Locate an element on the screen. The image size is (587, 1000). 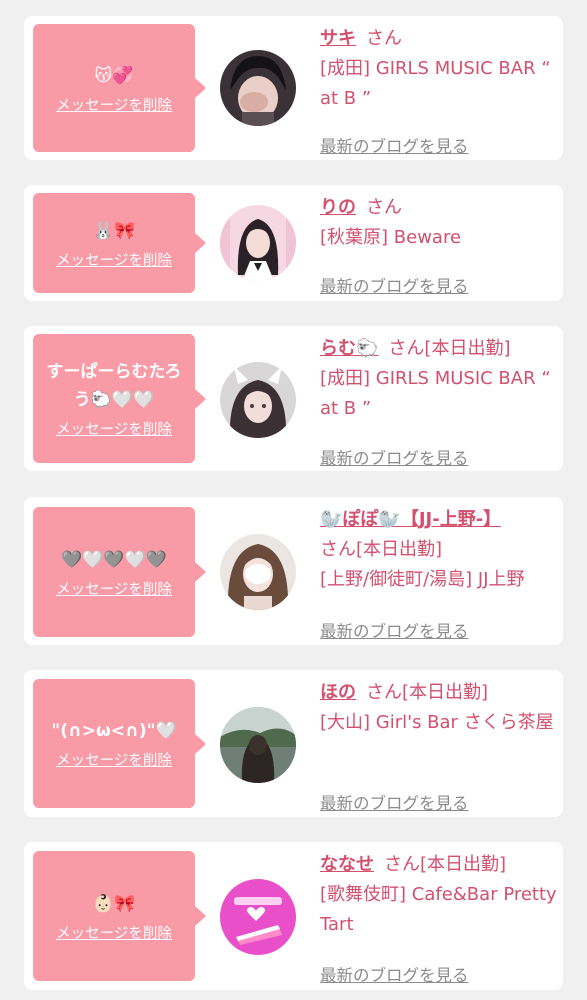
cast-name-link: サキ is located at coordinates (338, 38).